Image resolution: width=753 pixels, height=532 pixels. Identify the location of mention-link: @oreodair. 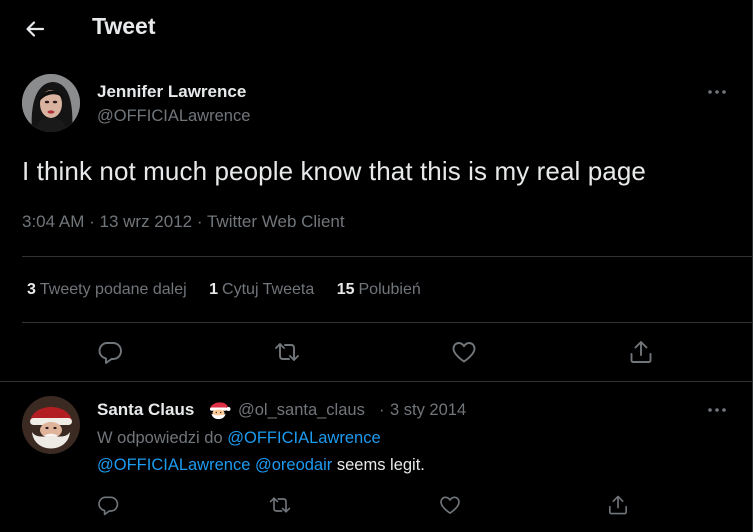
(293, 465).